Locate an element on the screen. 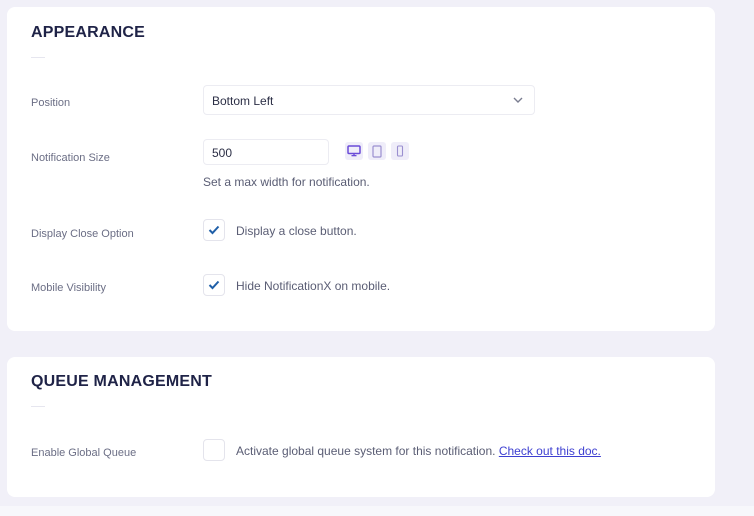 The image size is (754, 516). bottom-edge is located at coordinates (377, 511).